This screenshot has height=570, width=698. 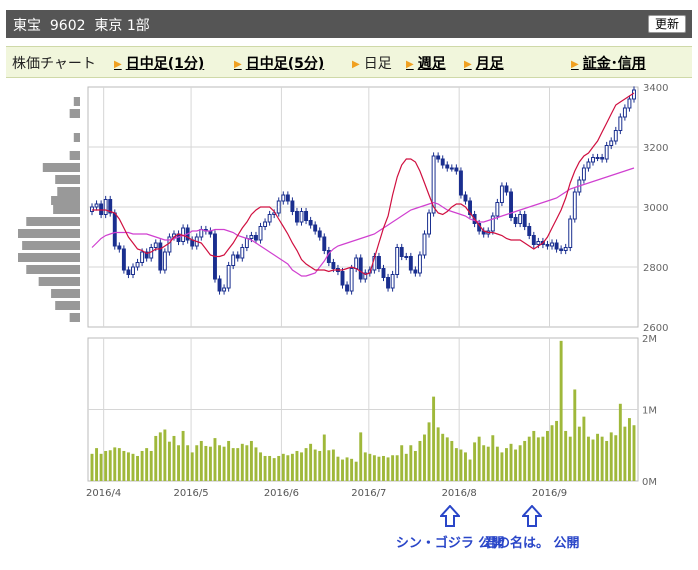 What do you see at coordinates (649, 411) in the screenshot?
I see `volume-tick-label: 1M` at bounding box center [649, 411].